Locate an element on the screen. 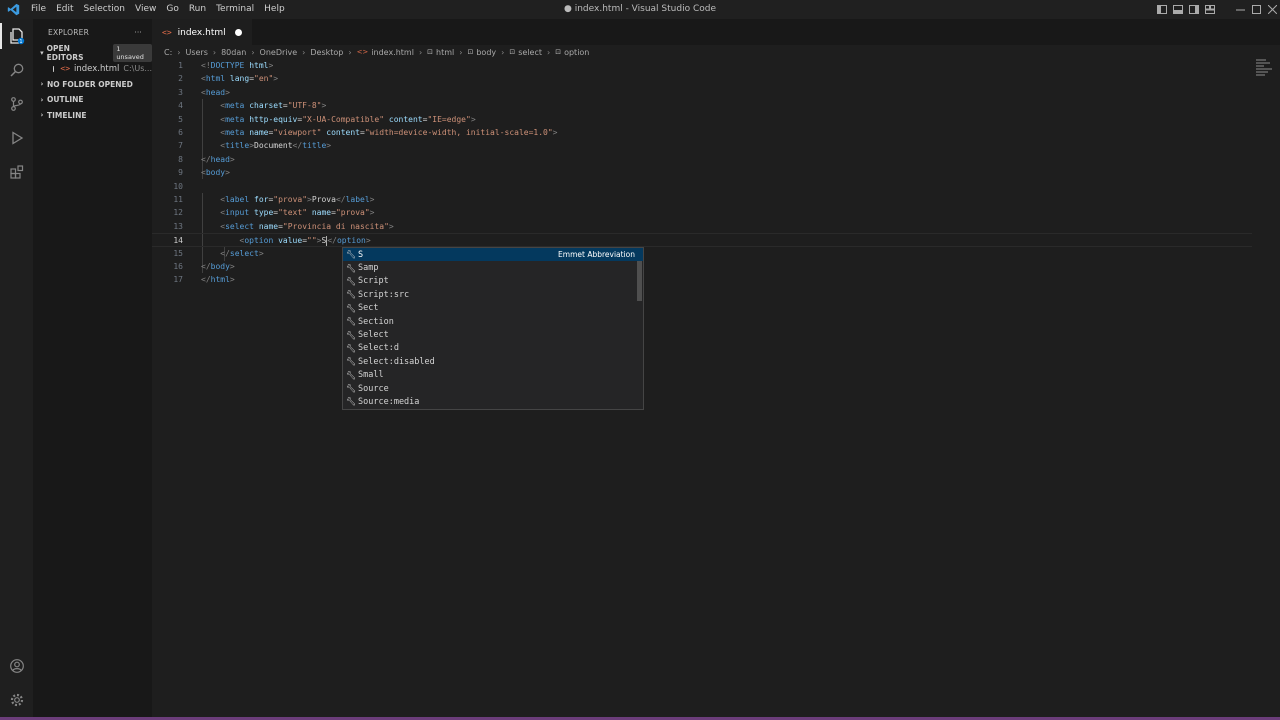 This screenshot has height=720, width=1280. more-actions-icon: ··· is located at coordinates (138, 32).